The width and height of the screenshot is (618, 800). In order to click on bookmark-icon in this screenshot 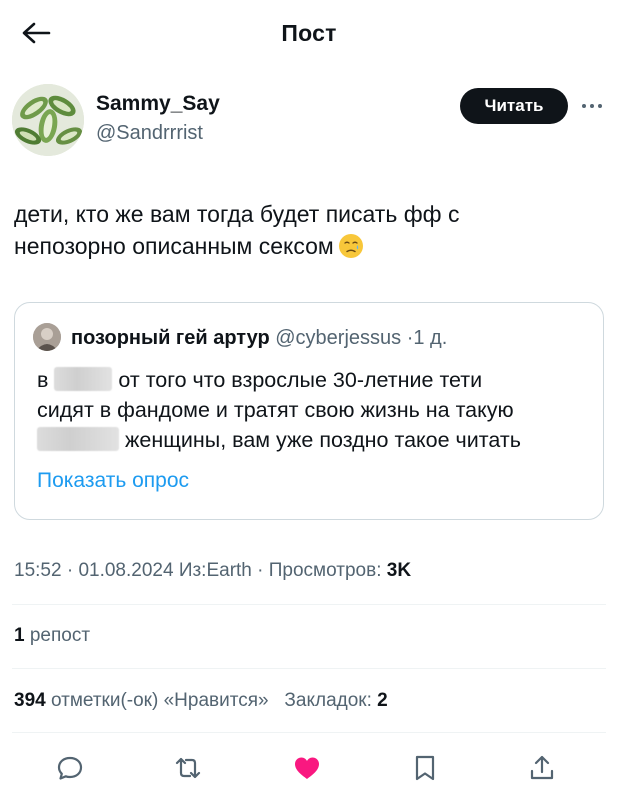, I will do `click(425, 768)`.